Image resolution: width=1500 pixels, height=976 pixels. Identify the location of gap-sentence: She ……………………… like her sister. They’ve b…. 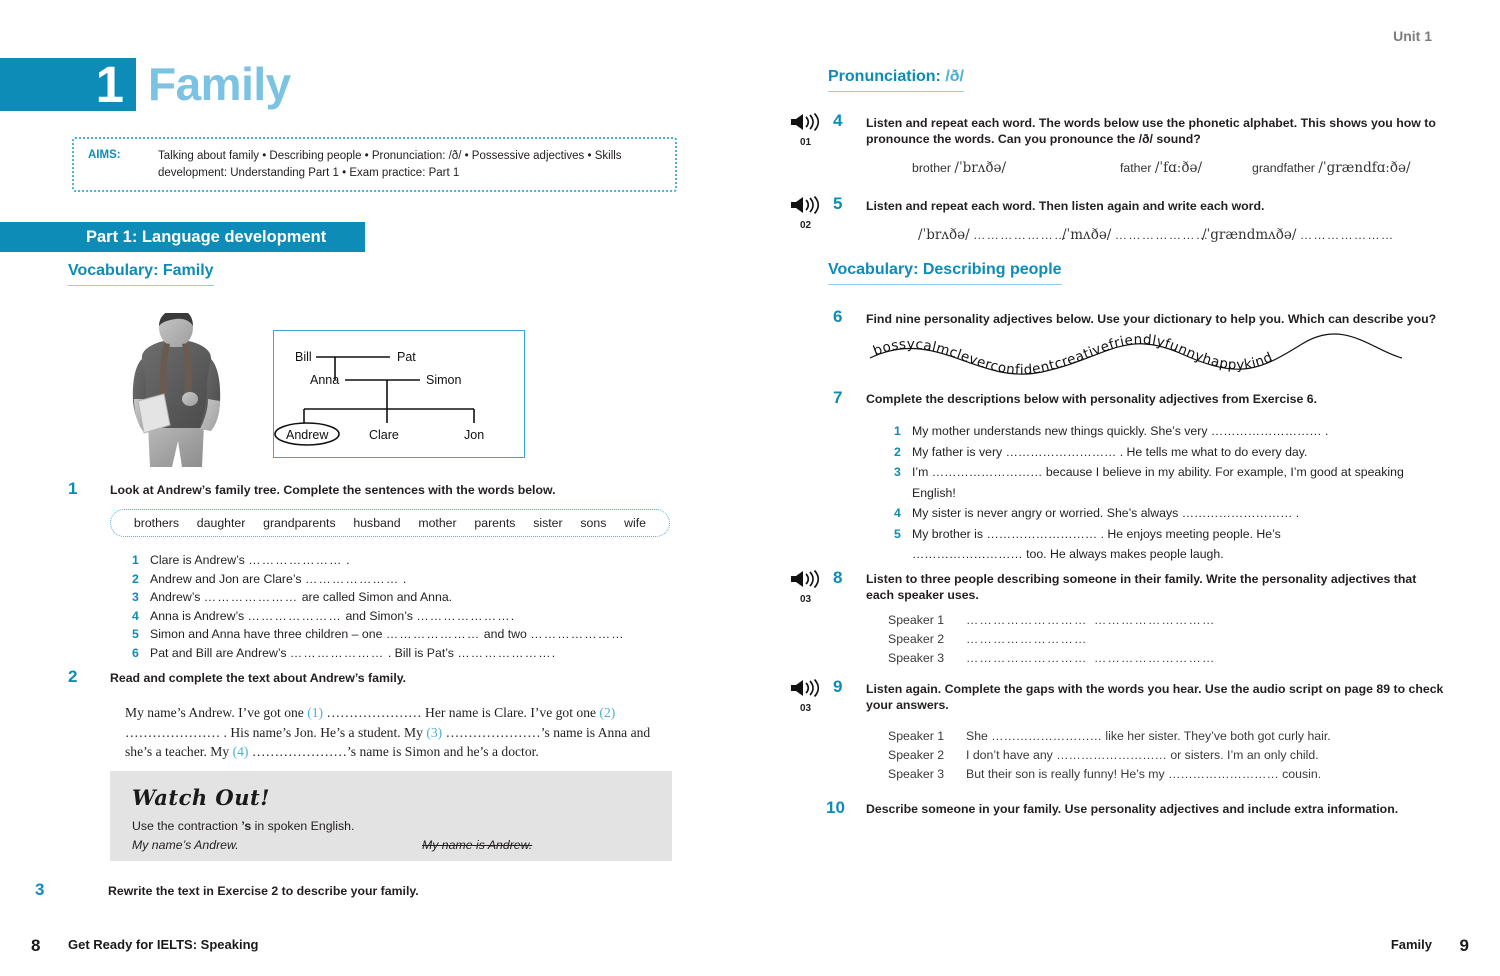
(1148, 736).